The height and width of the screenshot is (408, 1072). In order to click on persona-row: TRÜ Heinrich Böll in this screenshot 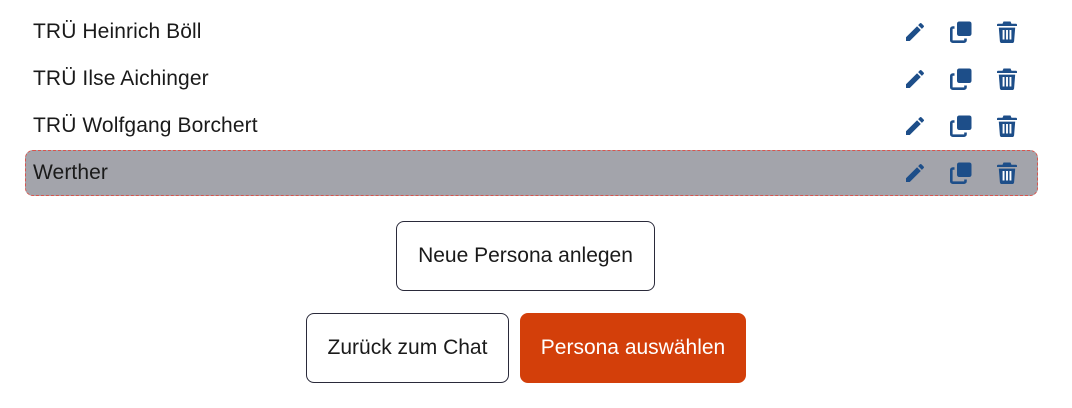, I will do `click(531, 32)`.